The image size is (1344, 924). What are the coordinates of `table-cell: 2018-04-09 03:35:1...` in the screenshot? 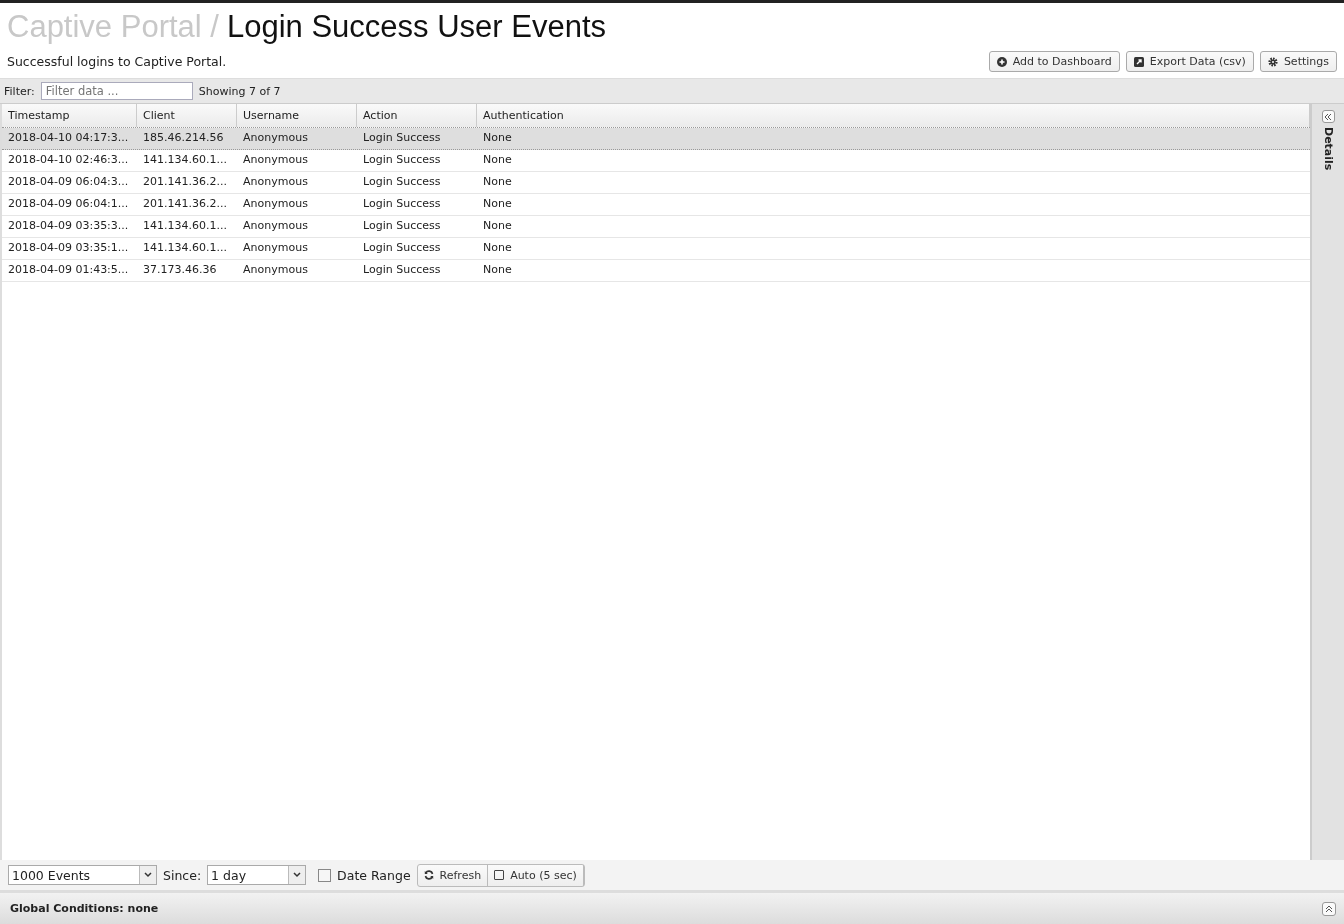 It's located at (68, 247).